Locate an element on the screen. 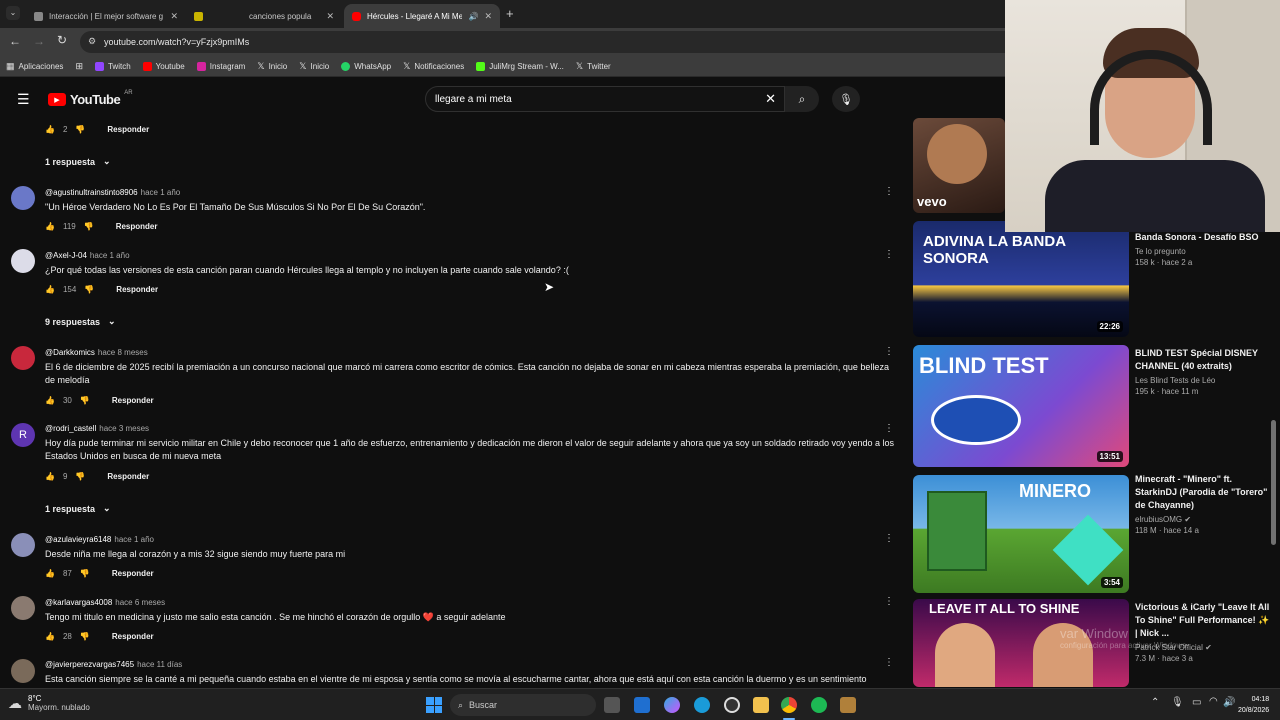  comment-author: @agustinultrainstinto8906 is located at coordinates (91, 192).